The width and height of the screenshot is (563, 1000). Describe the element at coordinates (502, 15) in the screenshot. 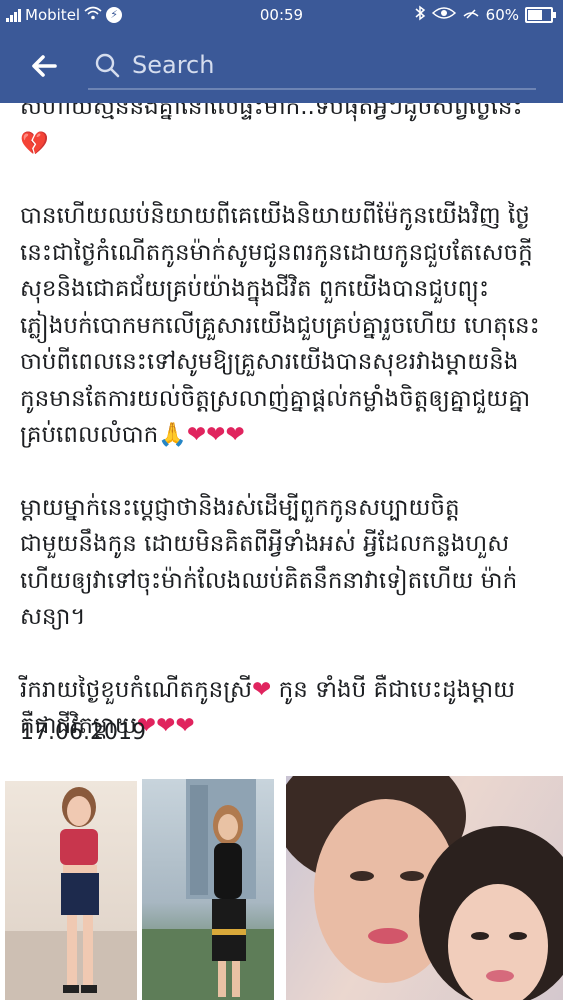

I see `battery-percent: 60%` at that location.